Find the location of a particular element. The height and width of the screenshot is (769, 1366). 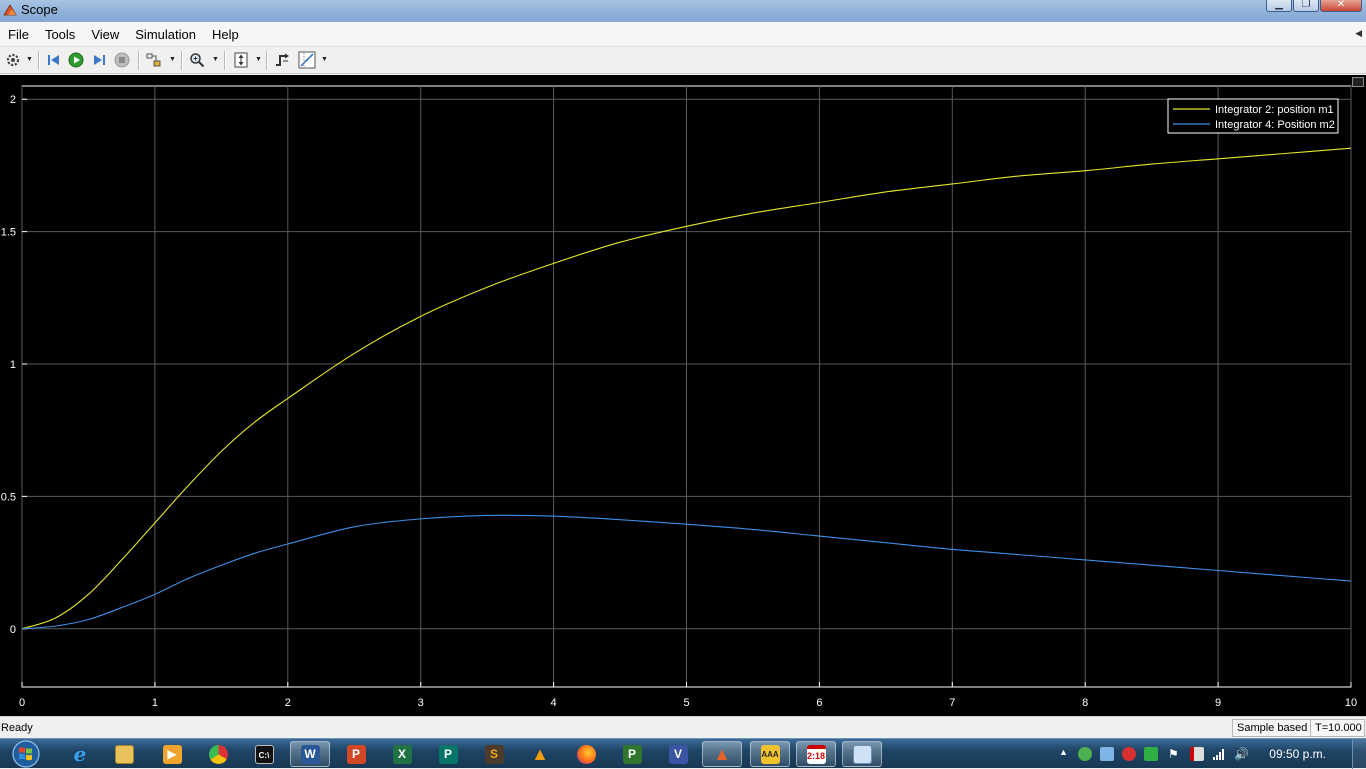

run-icon is located at coordinates (76, 60).